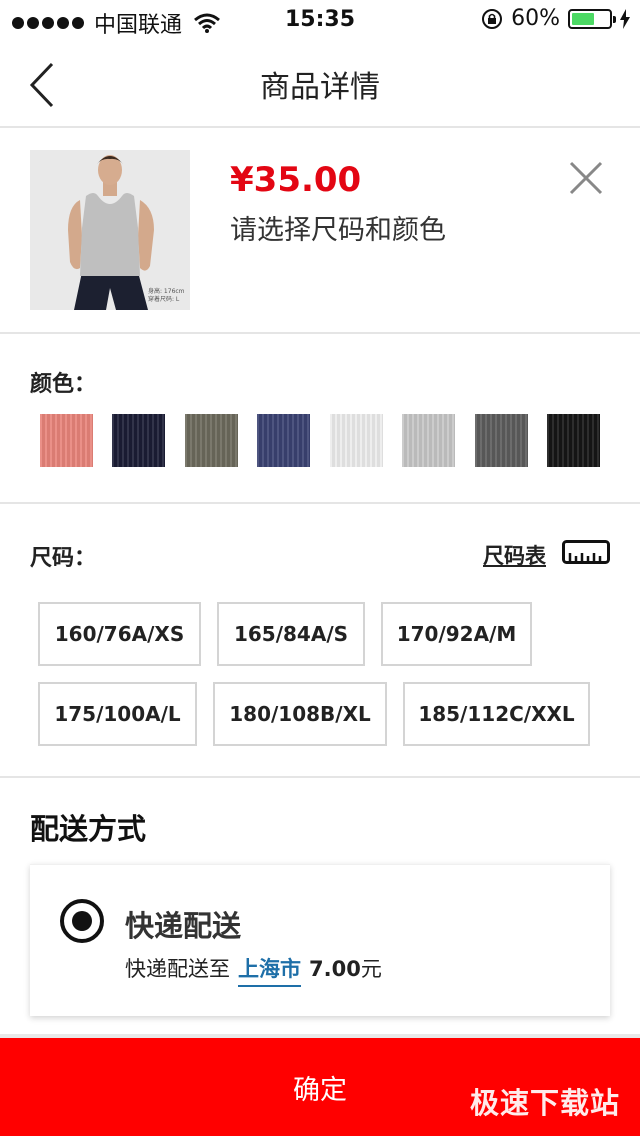  Describe the element at coordinates (119, 634) in the screenshot. I see `size-option: 160/76A/XS` at that location.